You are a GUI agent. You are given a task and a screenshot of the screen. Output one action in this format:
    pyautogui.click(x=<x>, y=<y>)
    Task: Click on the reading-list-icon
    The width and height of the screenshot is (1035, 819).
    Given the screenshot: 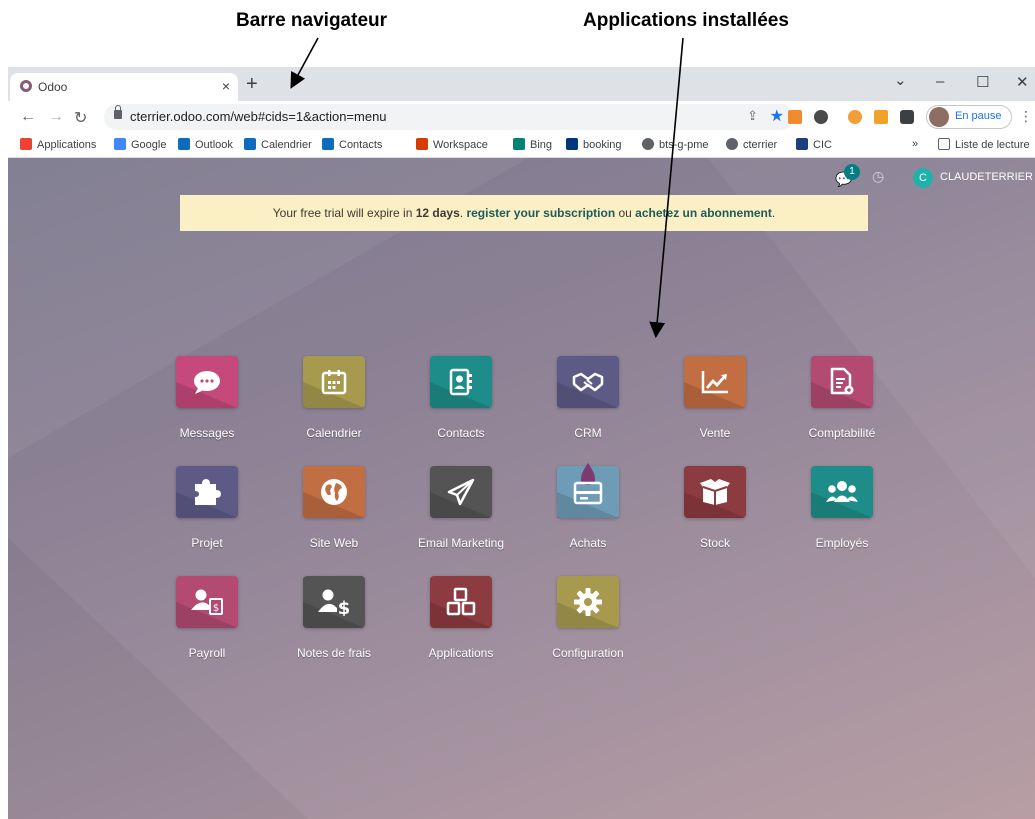 What is the action you would take?
    pyautogui.click(x=944, y=144)
    